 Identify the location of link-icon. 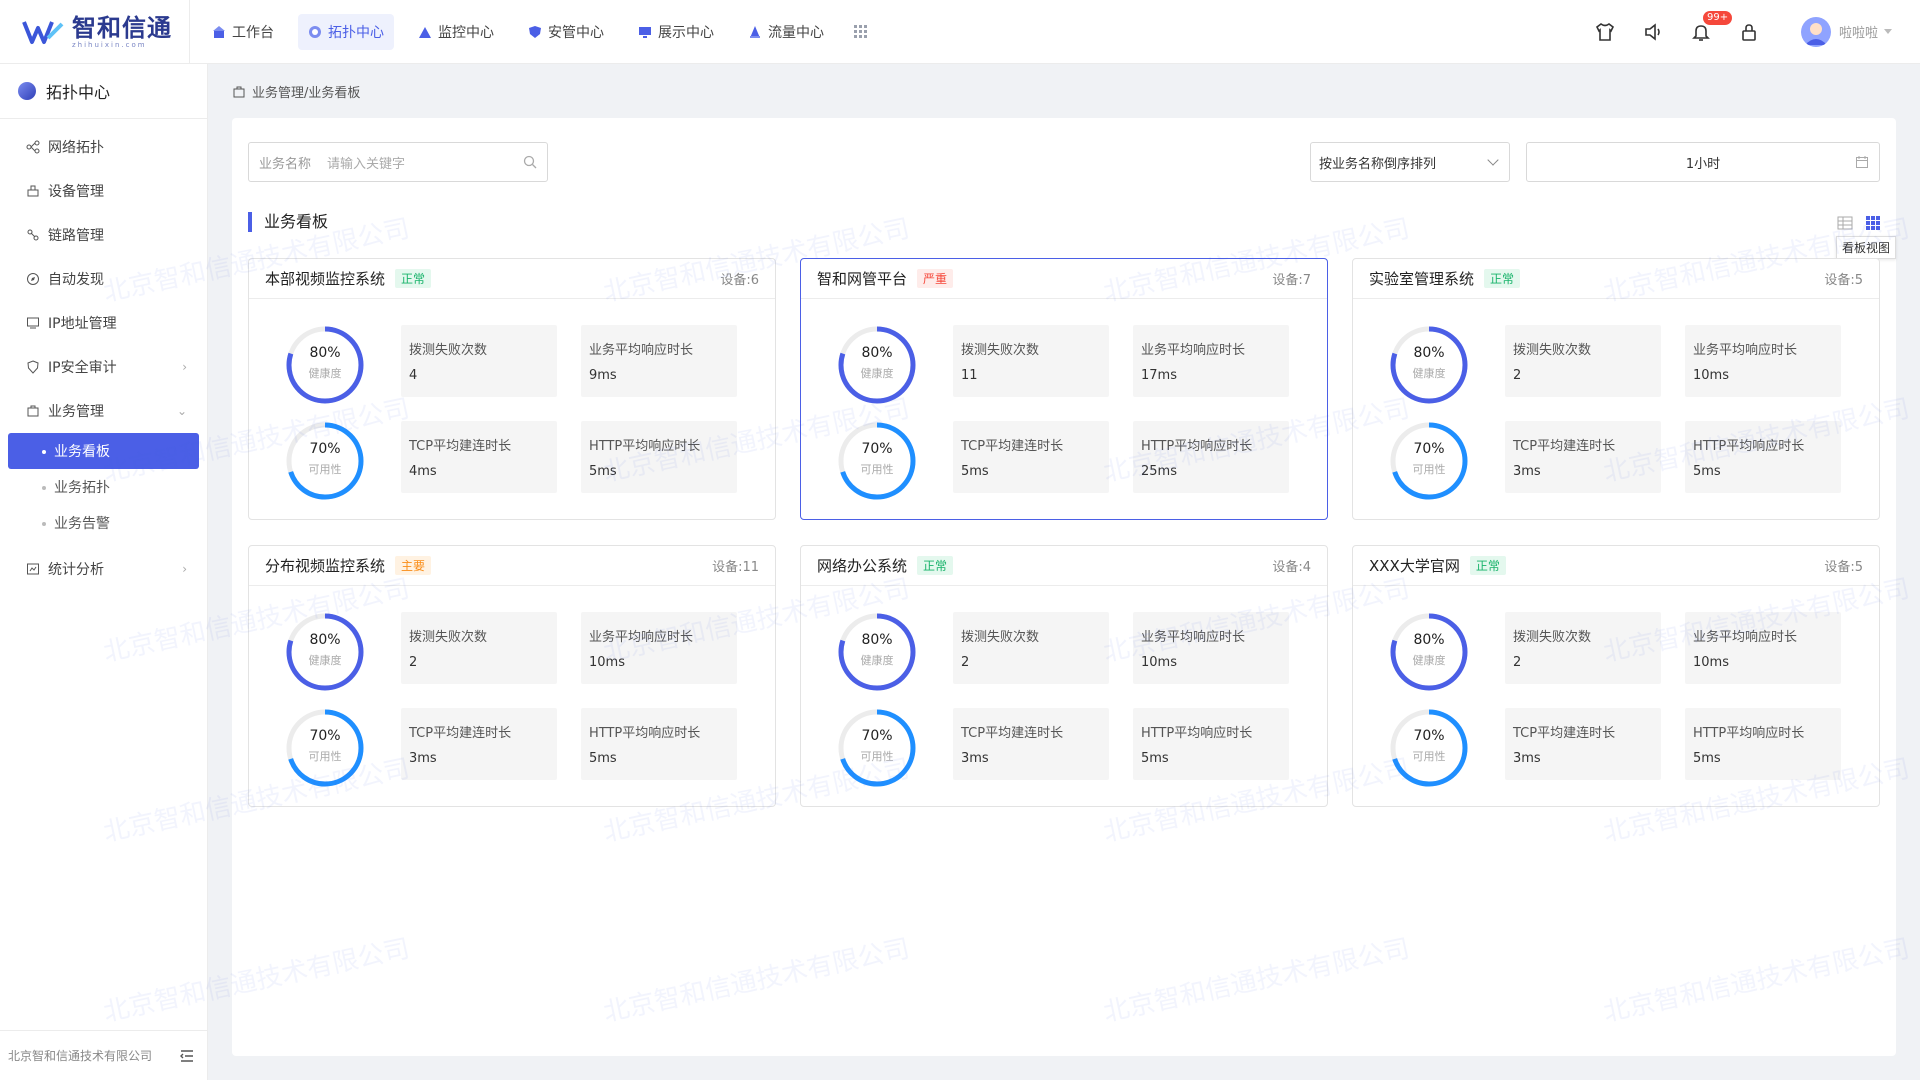
(33, 235).